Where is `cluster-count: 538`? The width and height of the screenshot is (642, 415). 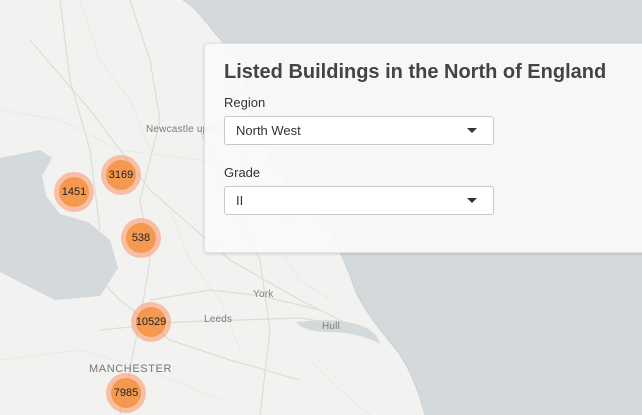
cluster-count: 538 is located at coordinates (141, 238).